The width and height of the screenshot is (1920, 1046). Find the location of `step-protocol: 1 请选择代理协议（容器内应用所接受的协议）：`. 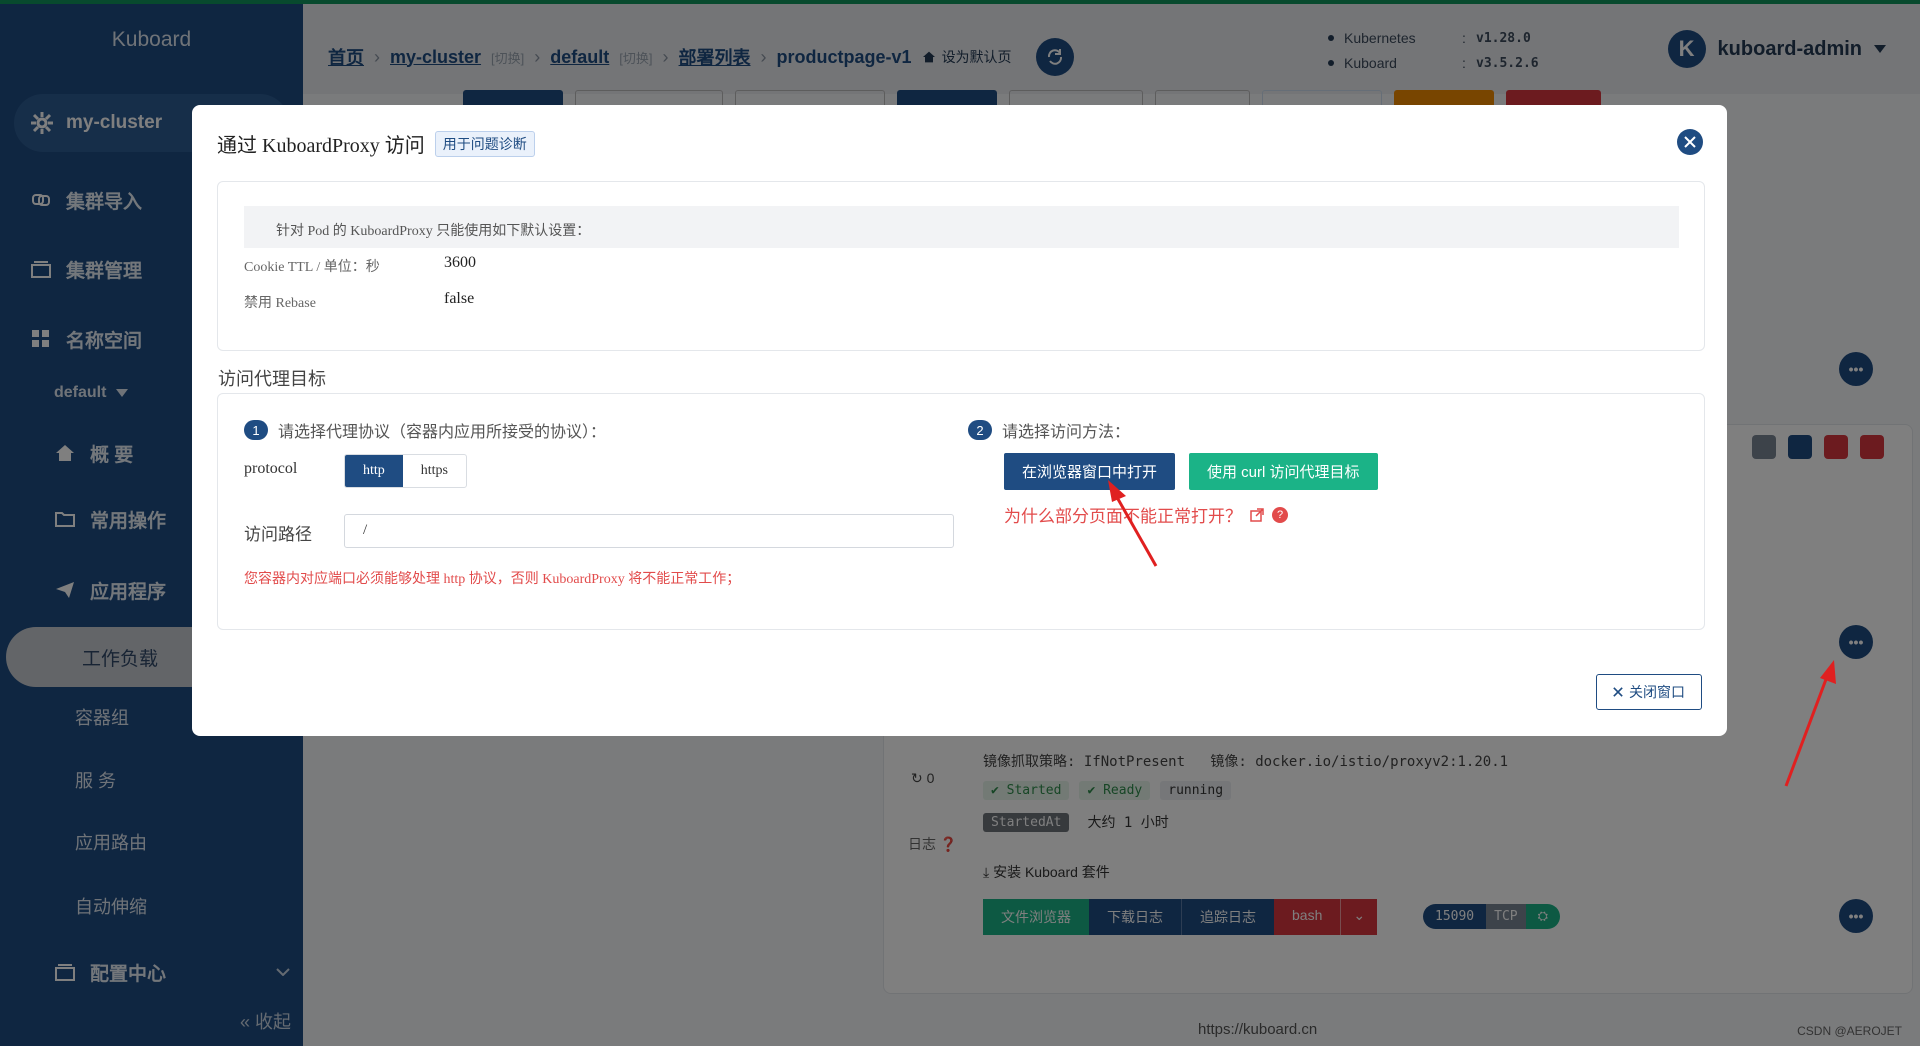

step-protocol: 1 请选择代理协议（容器内应用所接受的协议）： is located at coordinates (425, 430).